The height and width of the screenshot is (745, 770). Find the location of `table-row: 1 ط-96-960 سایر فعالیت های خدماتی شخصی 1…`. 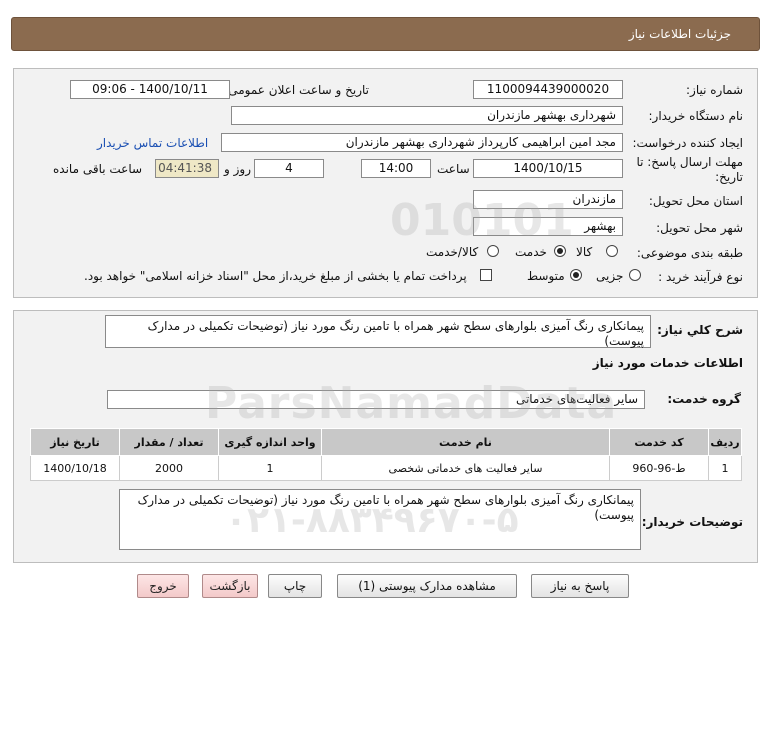

table-row: 1 ط-96-960 سایر فعالیت های خدماتی شخصی 1… is located at coordinates (386, 468).